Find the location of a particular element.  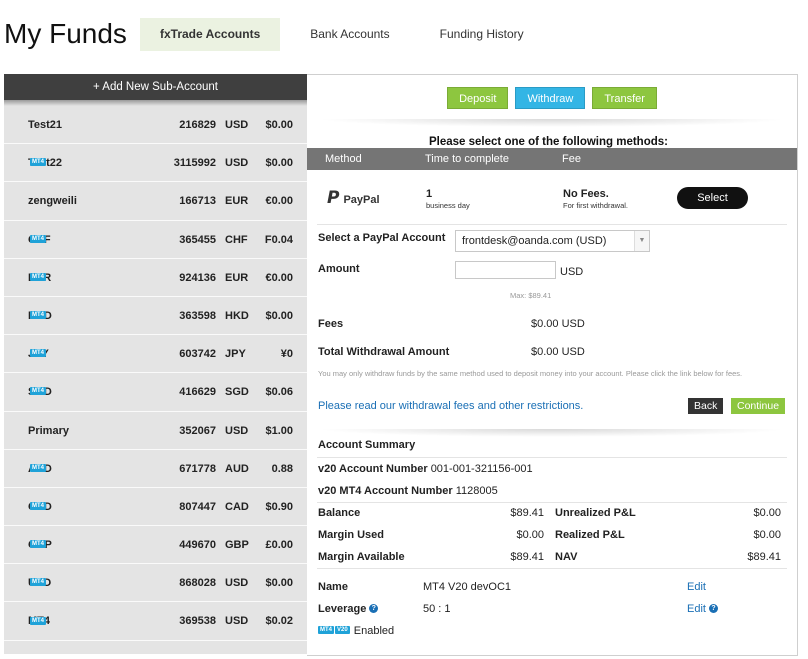

balance-value: $89.41 is located at coordinates (527, 513).